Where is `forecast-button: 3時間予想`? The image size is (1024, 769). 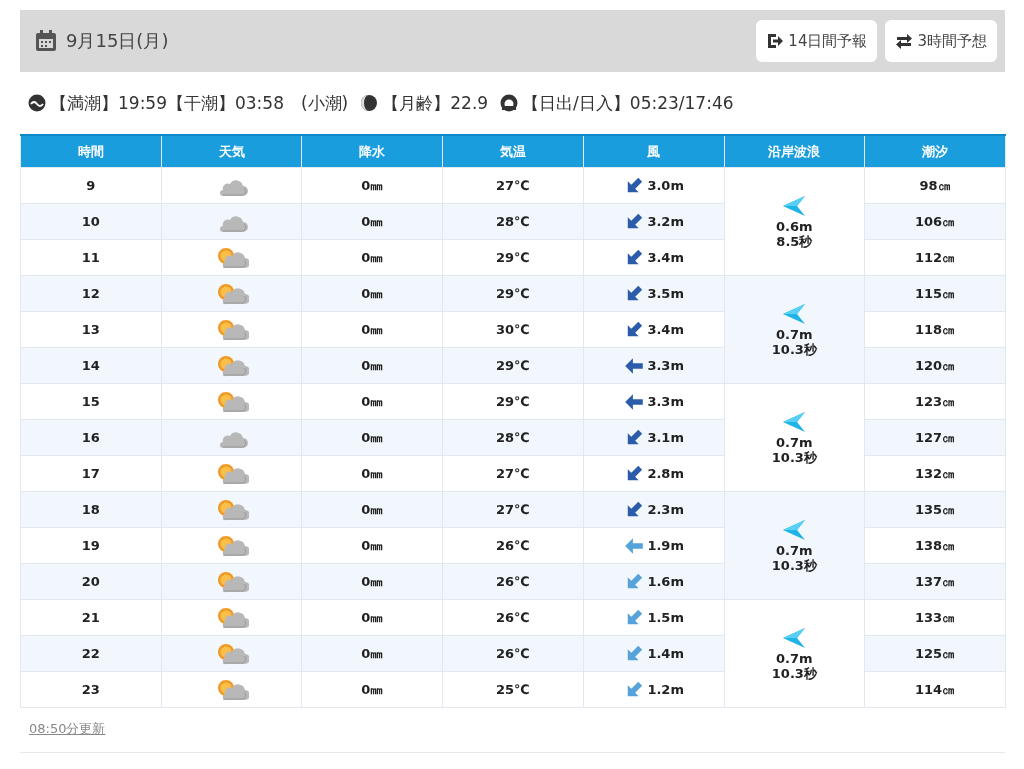 forecast-button: 3時間予想 is located at coordinates (941, 41).